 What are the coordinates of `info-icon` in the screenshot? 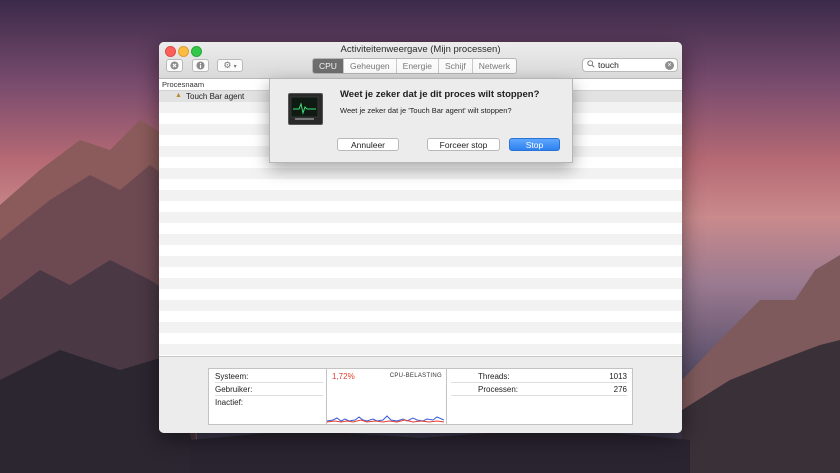 It's located at (200, 66).